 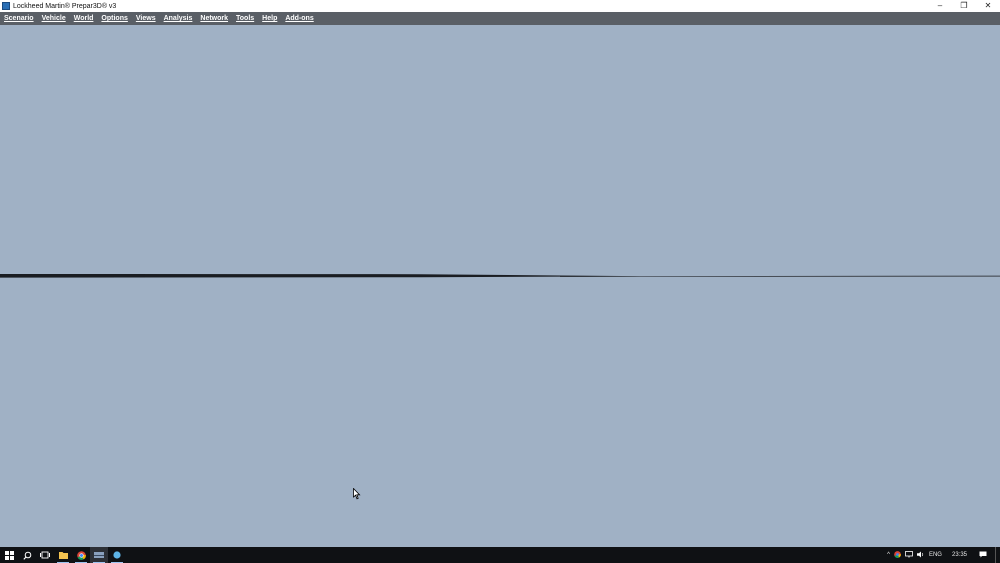 What do you see at coordinates (65, 6) in the screenshot?
I see `window-title: Lockheed Martin® Prepar3D® v3` at bounding box center [65, 6].